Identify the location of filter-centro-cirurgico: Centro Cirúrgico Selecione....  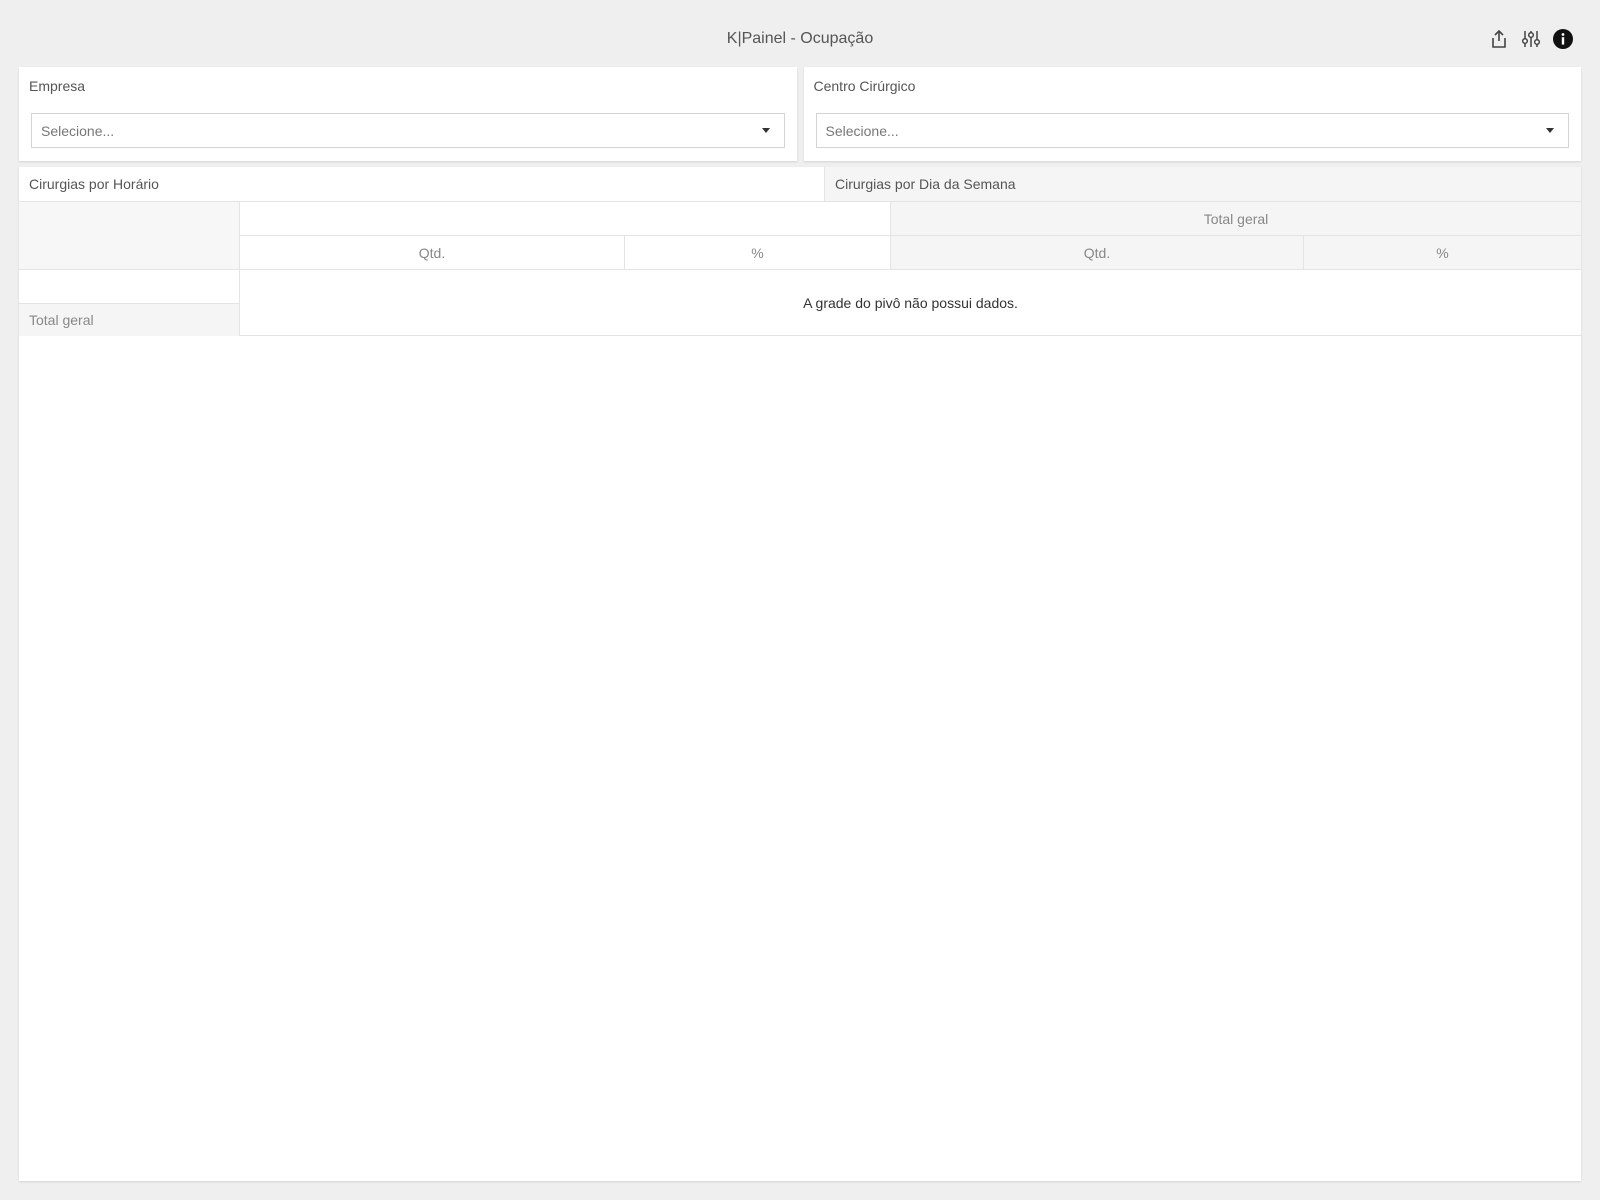
(1192, 114).